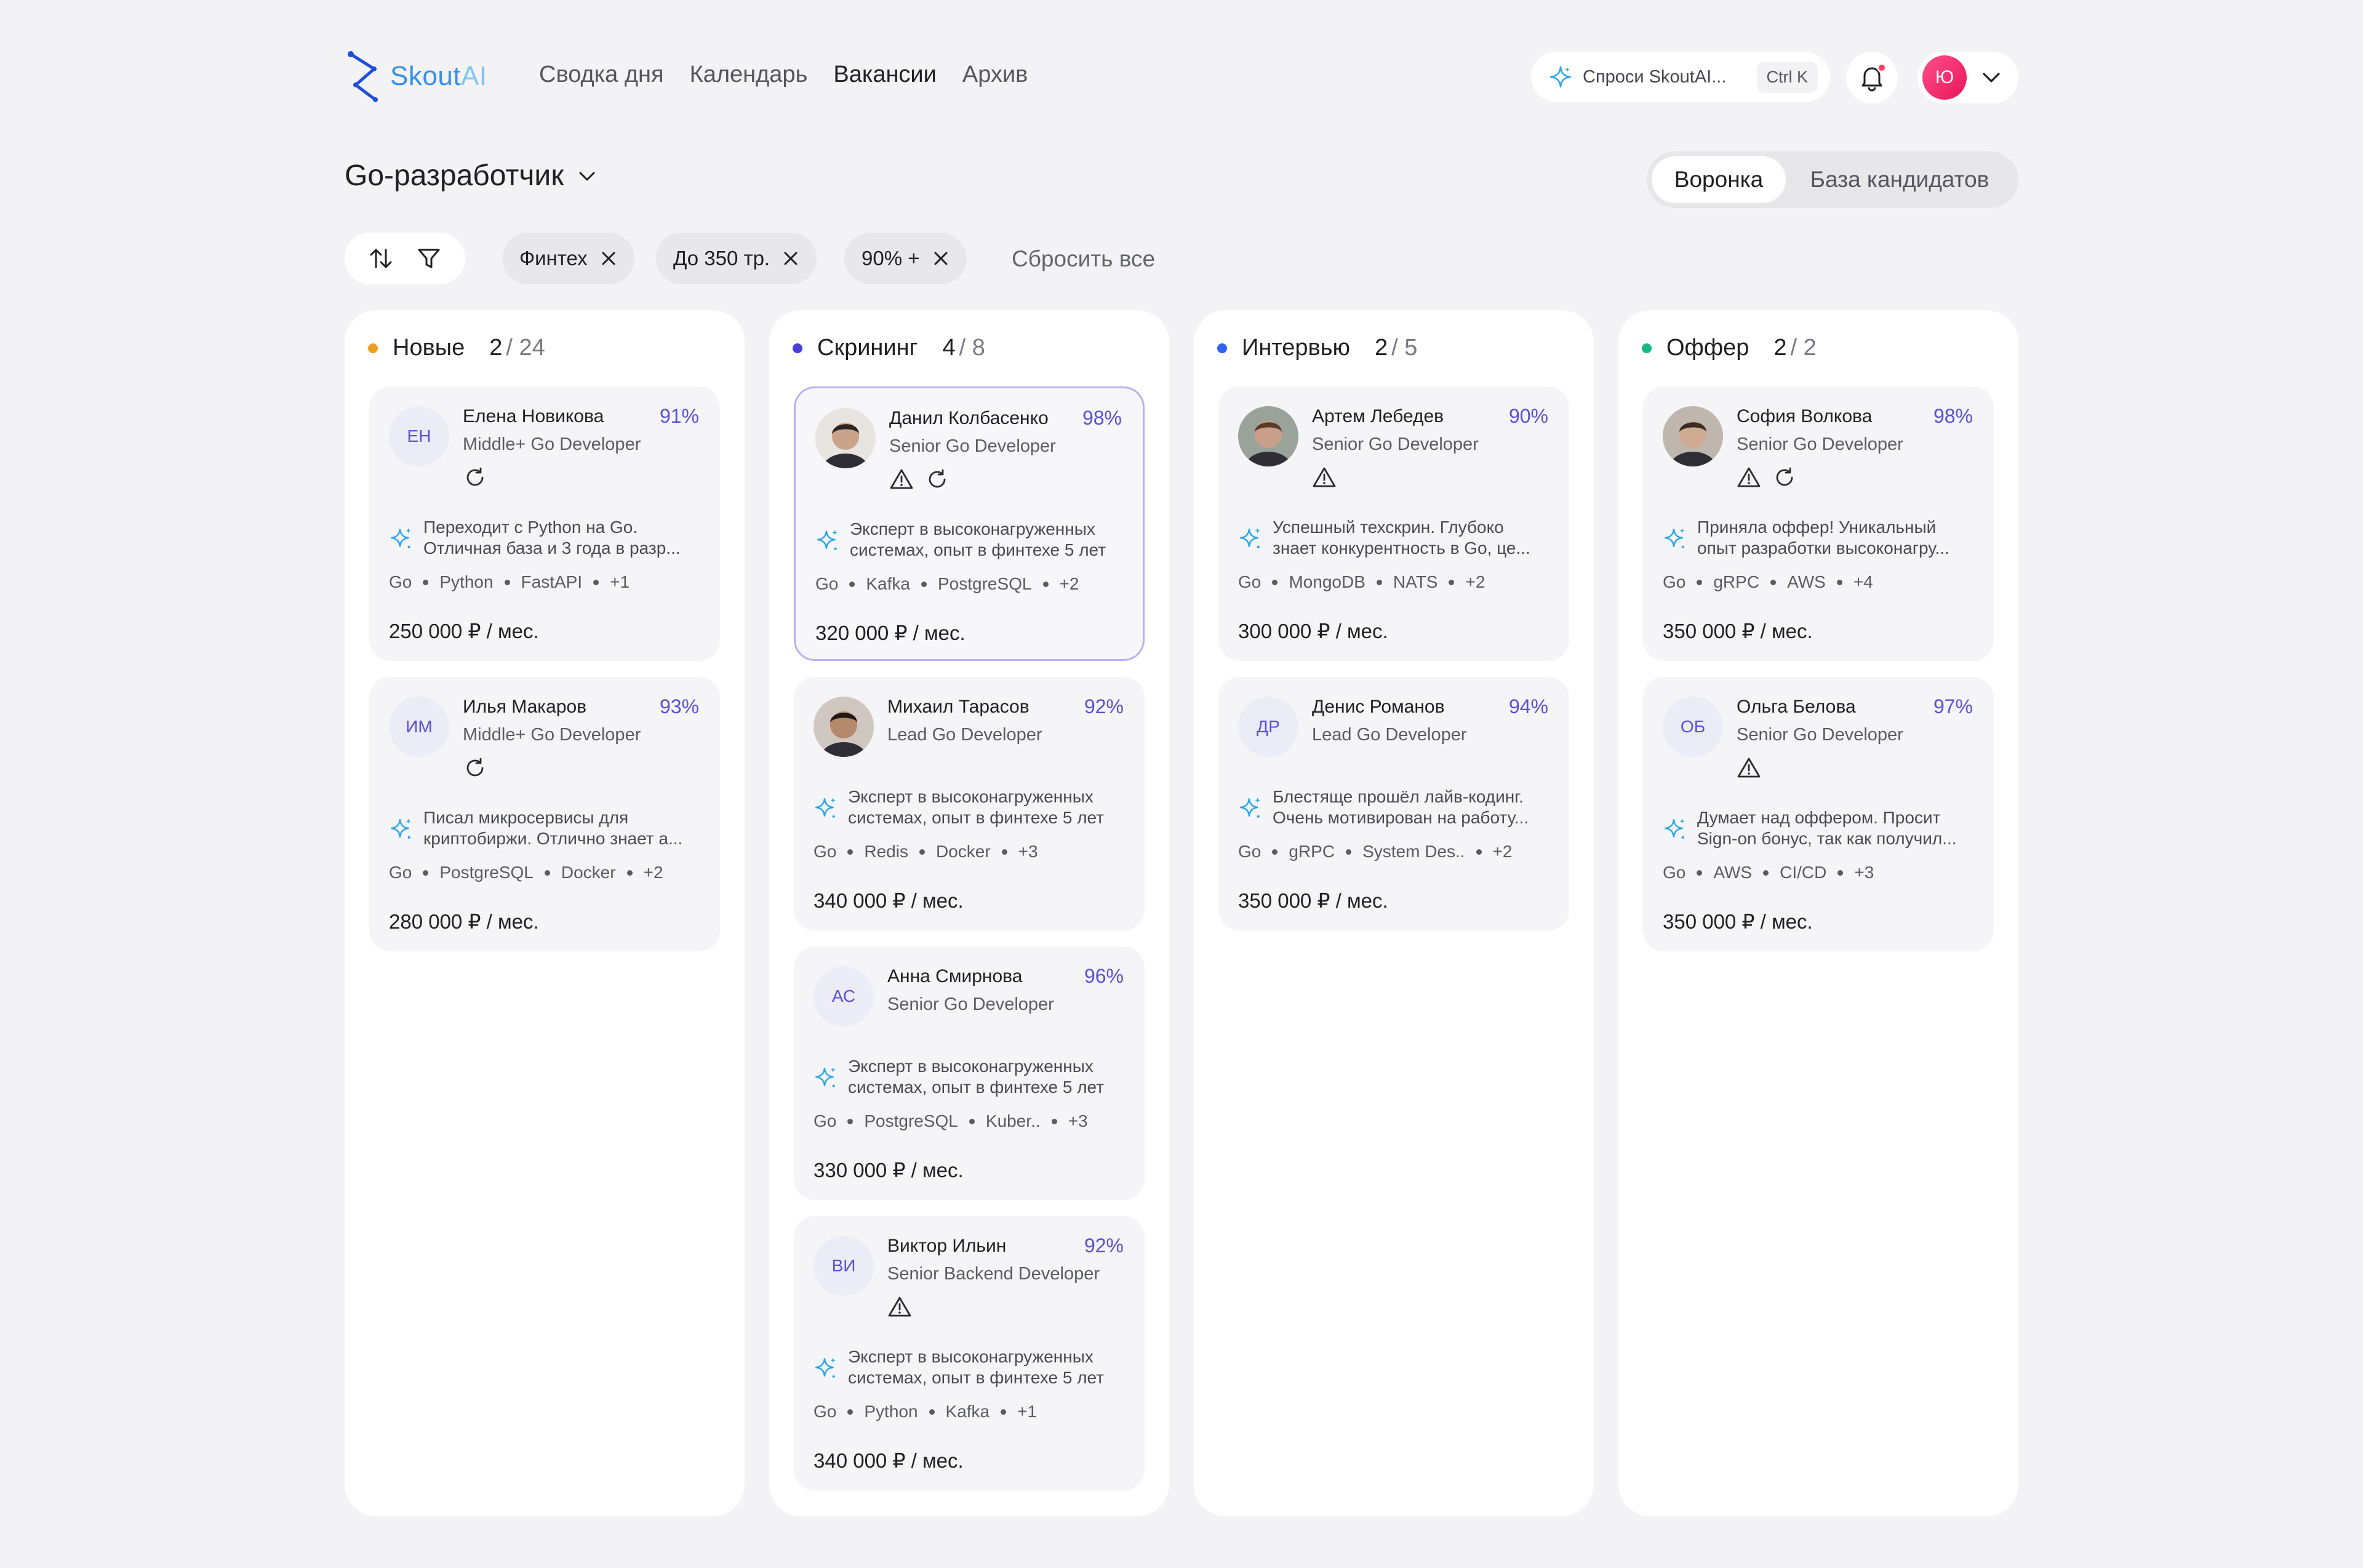 The height and width of the screenshot is (1568, 2363). I want to click on filter-chip: До 350 тр., so click(736, 258).